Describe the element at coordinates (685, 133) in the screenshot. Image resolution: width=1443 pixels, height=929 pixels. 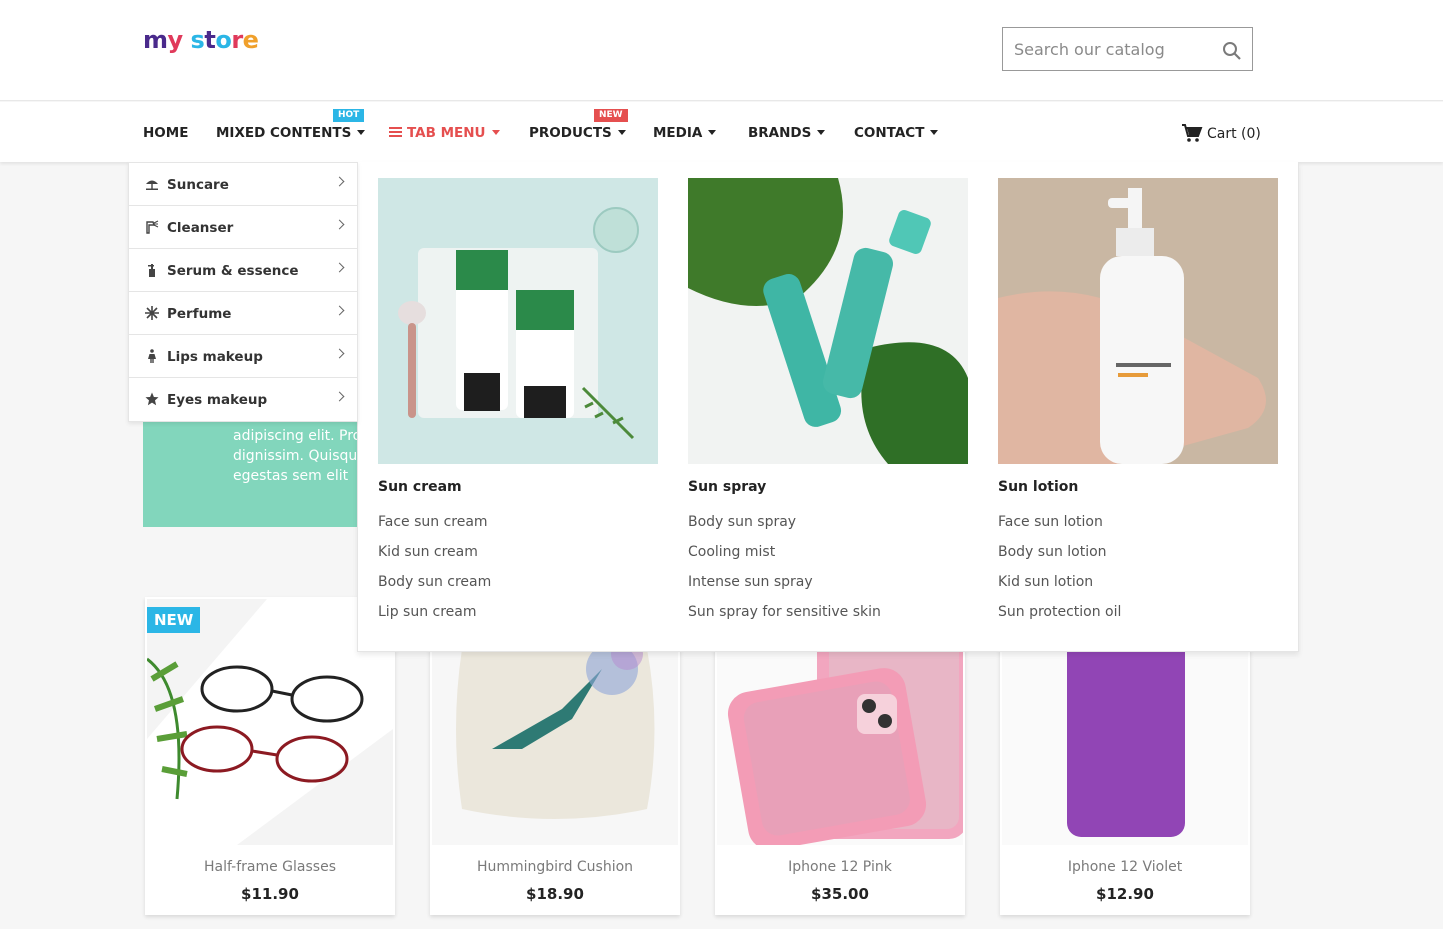
I see `nav-media: MEDIA` at that location.